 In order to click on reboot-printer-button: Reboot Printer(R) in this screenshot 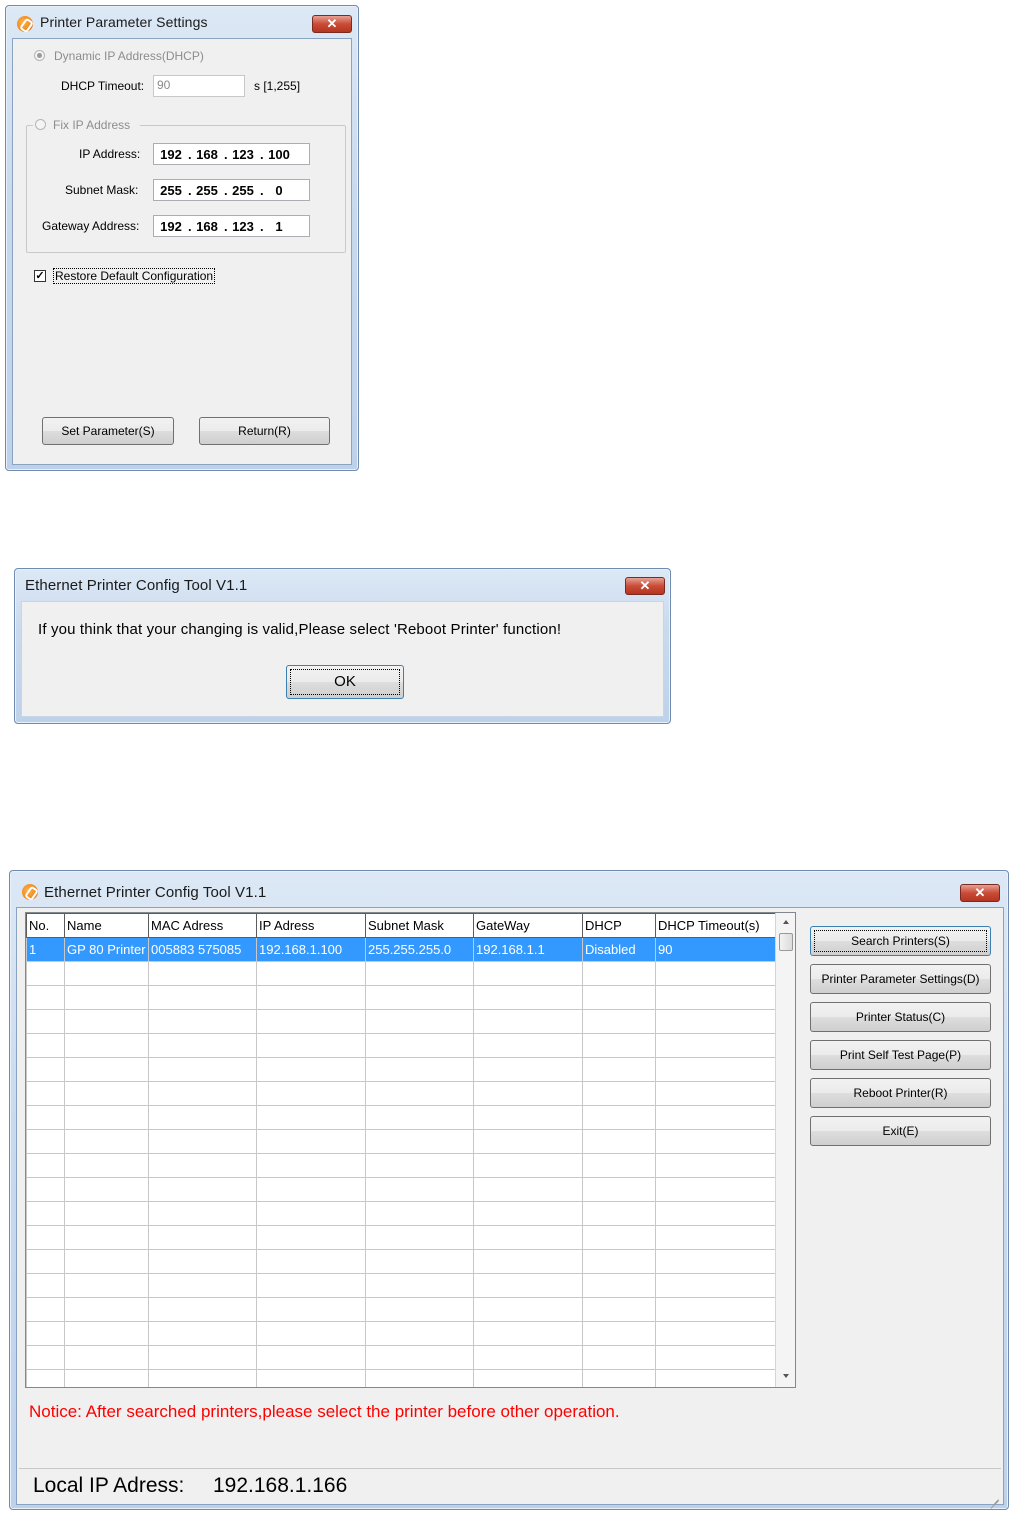, I will do `click(900, 1093)`.